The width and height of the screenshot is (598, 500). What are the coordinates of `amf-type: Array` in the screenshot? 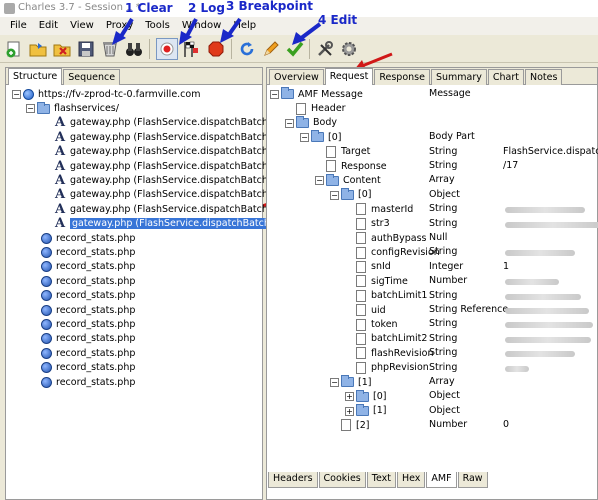 It's located at (442, 381).